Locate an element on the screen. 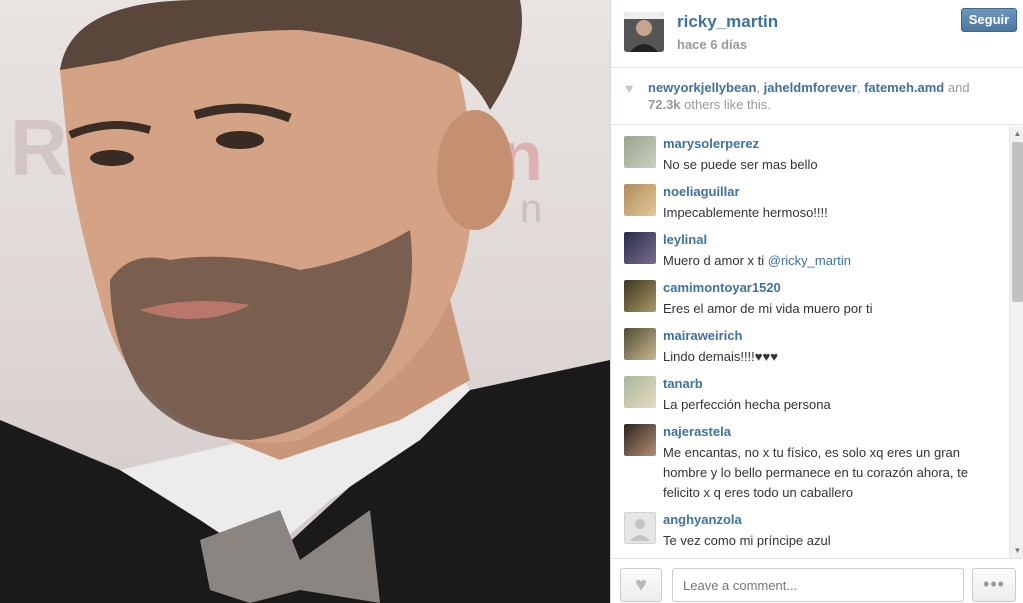 This screenshot has width=1023, height=603. commenter-username: najerastela is located at coordinates (697, 431).